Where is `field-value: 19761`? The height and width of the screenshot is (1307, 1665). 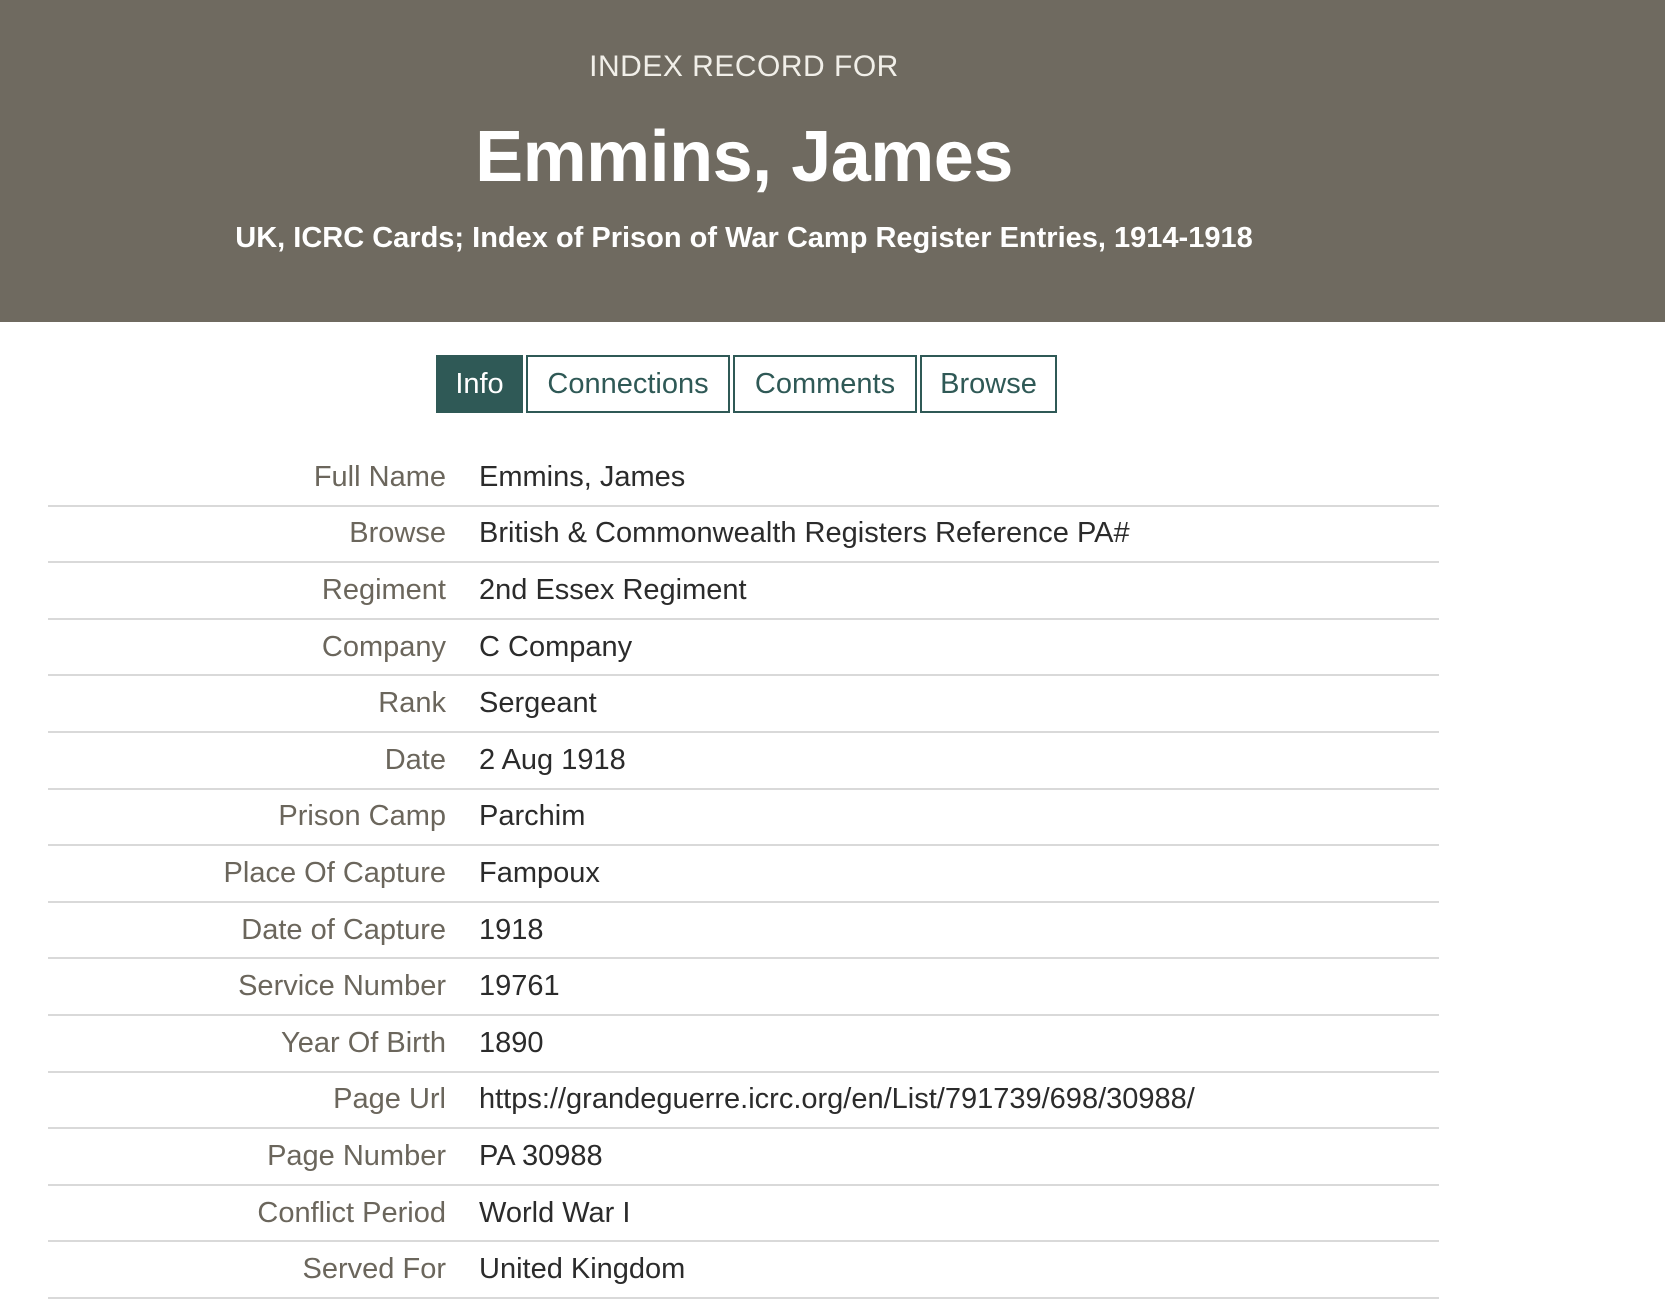
field-value: 19761 is located at coordinates (519, 986).